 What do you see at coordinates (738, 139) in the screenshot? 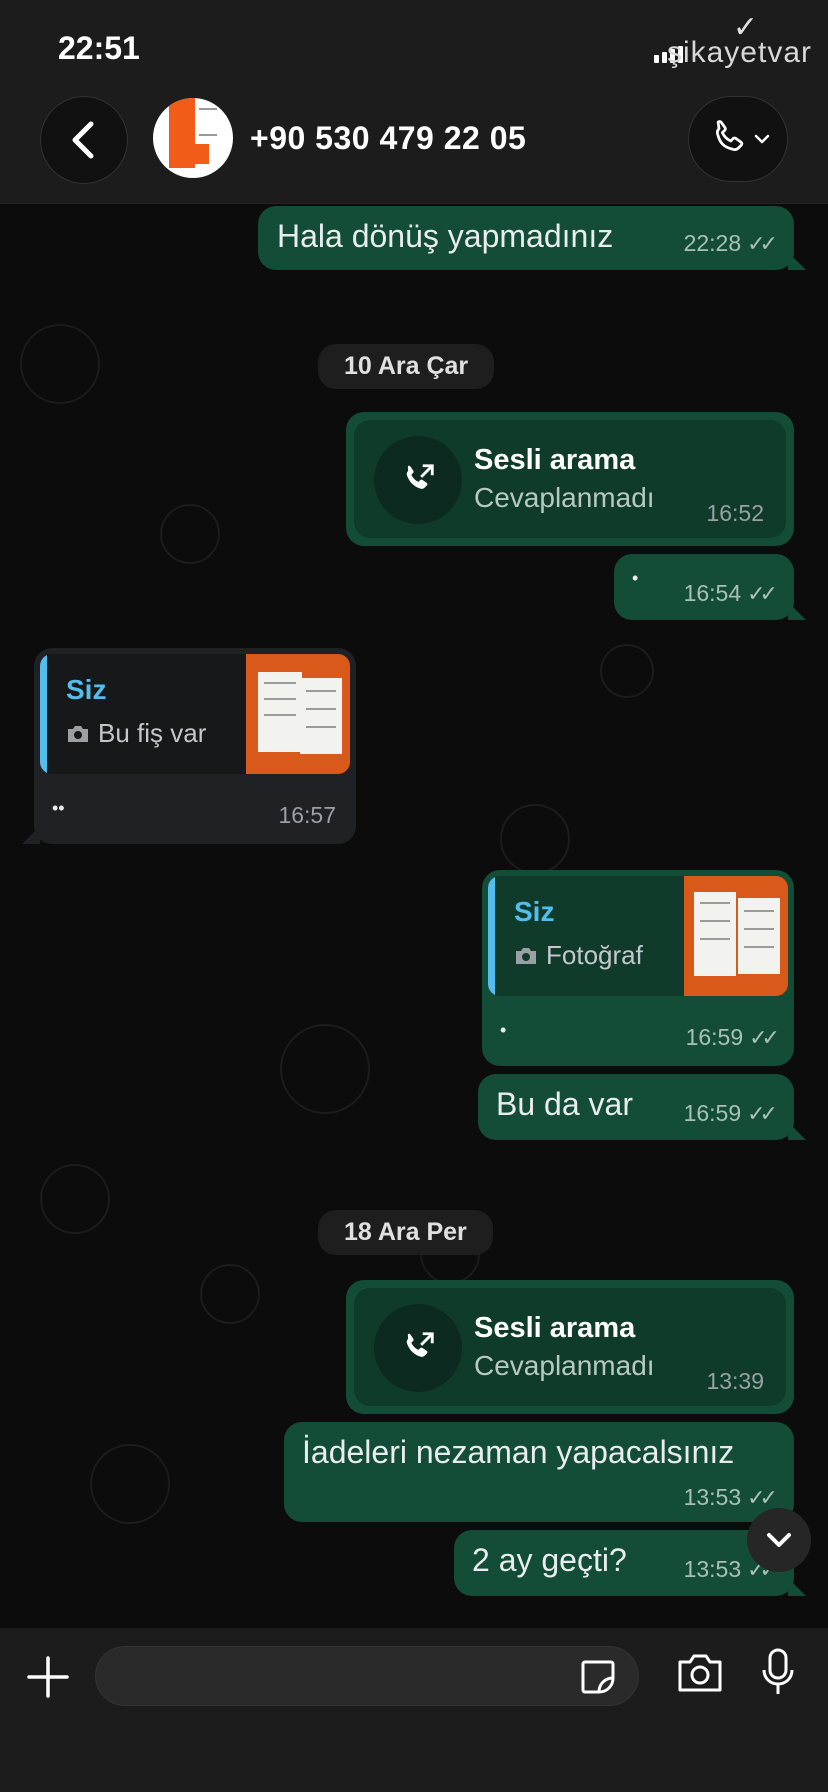
I see `voice-call-button` at bounding box center [738, 139].